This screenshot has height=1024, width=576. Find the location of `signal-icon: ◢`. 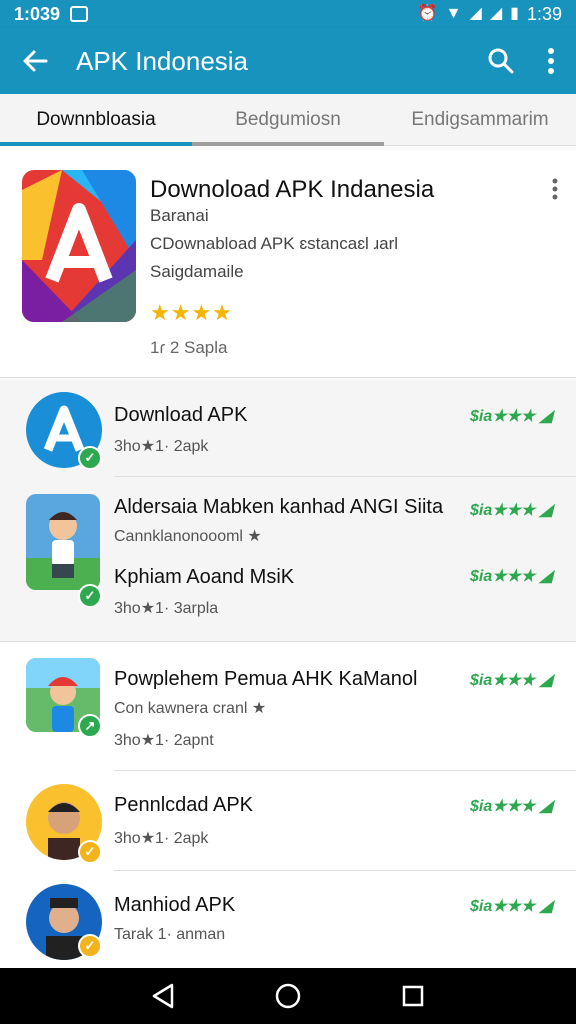

signal-icon: ◢ is located at coordinates (475, 13).